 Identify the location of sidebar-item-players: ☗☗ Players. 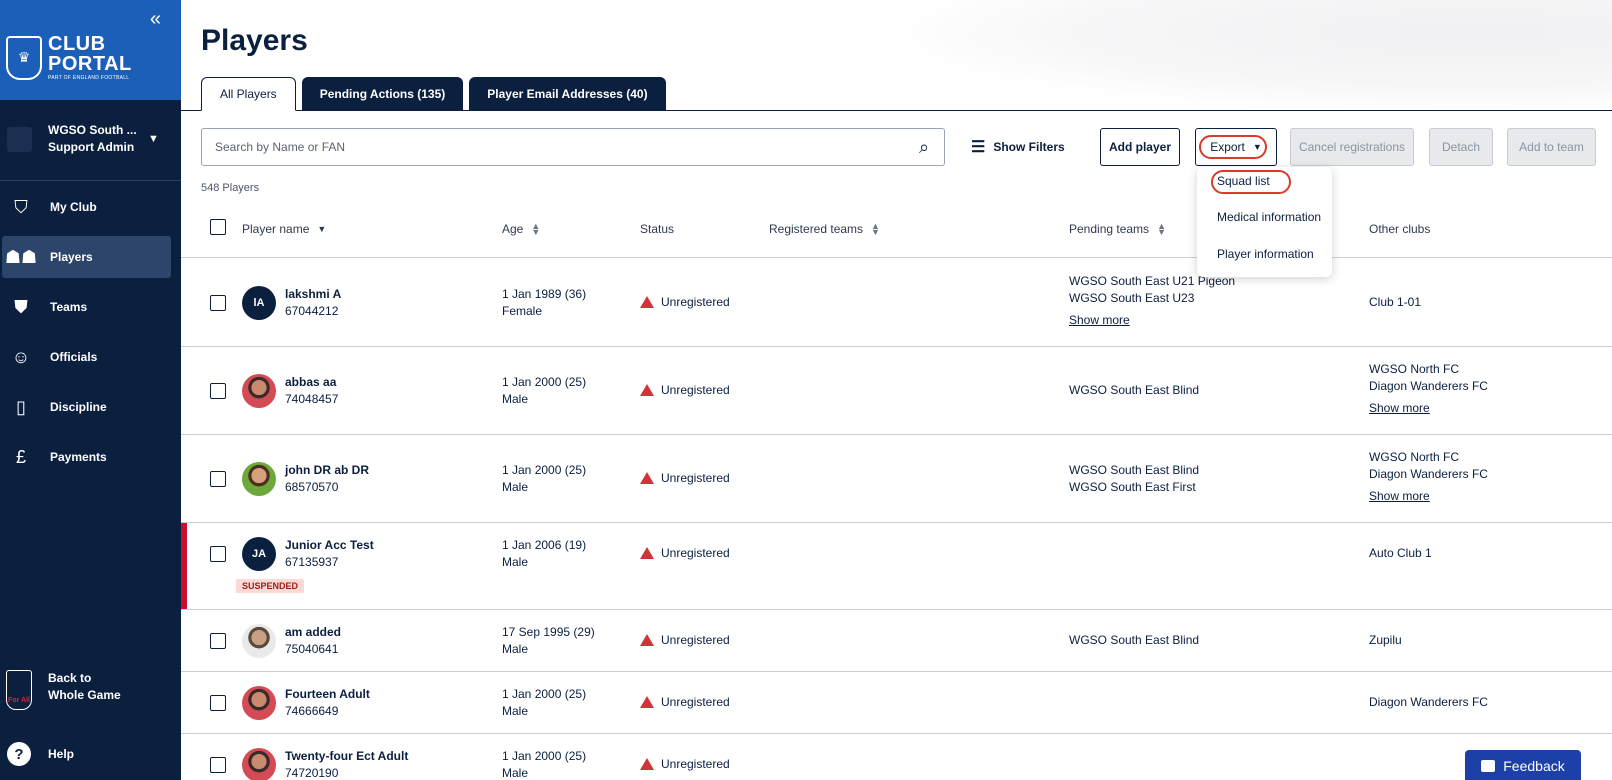
(86, 257).